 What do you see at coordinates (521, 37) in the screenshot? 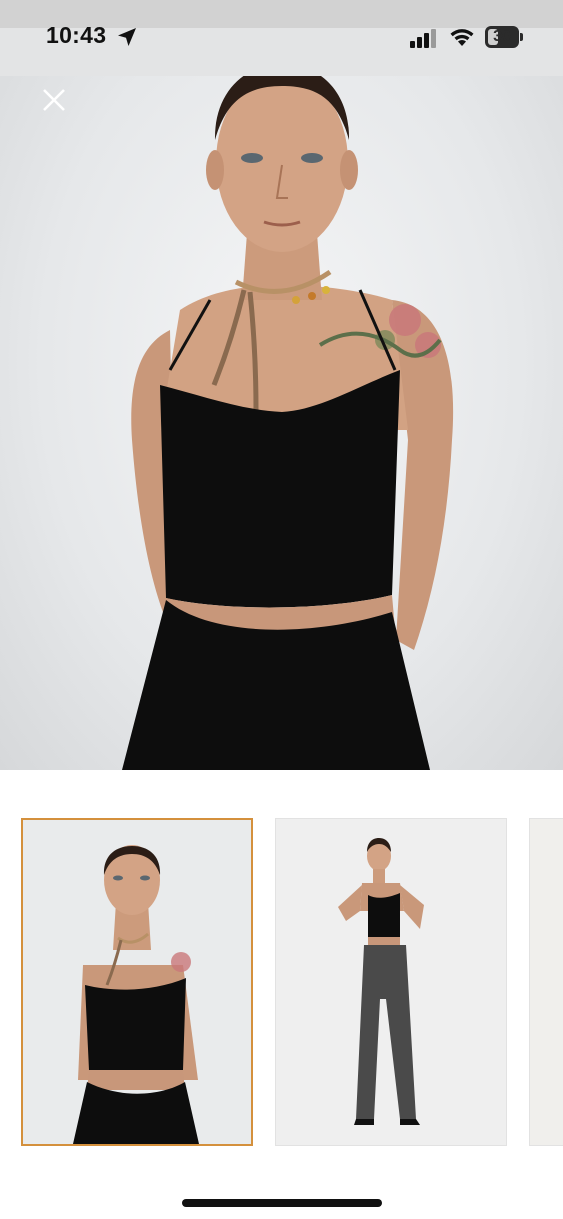
I see `battery-cap` at bounding box center [521, 37].